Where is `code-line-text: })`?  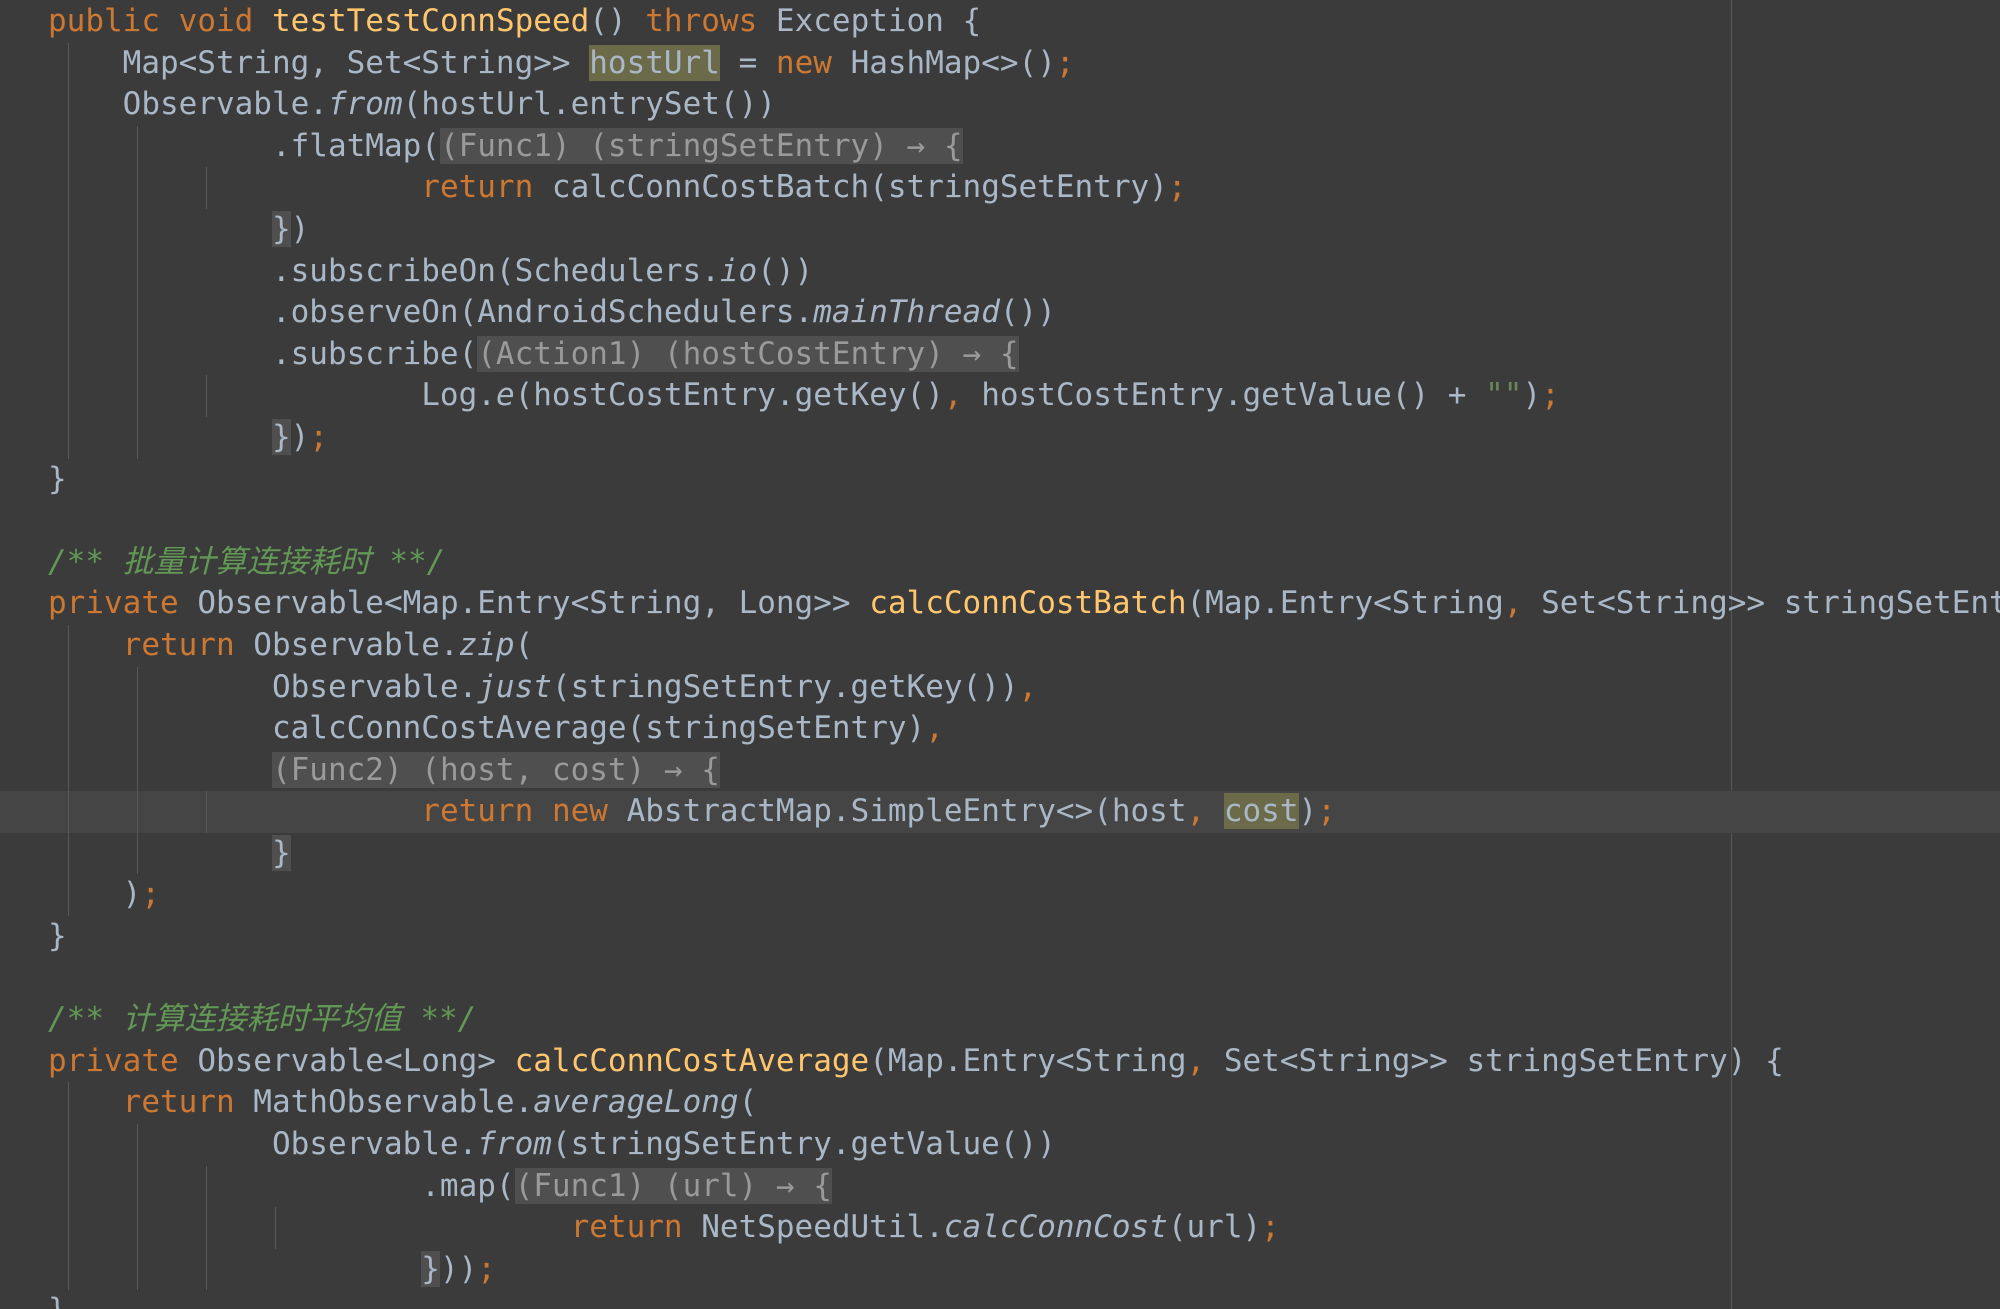
code-line-text: }) is located at coordinates (178, 228).